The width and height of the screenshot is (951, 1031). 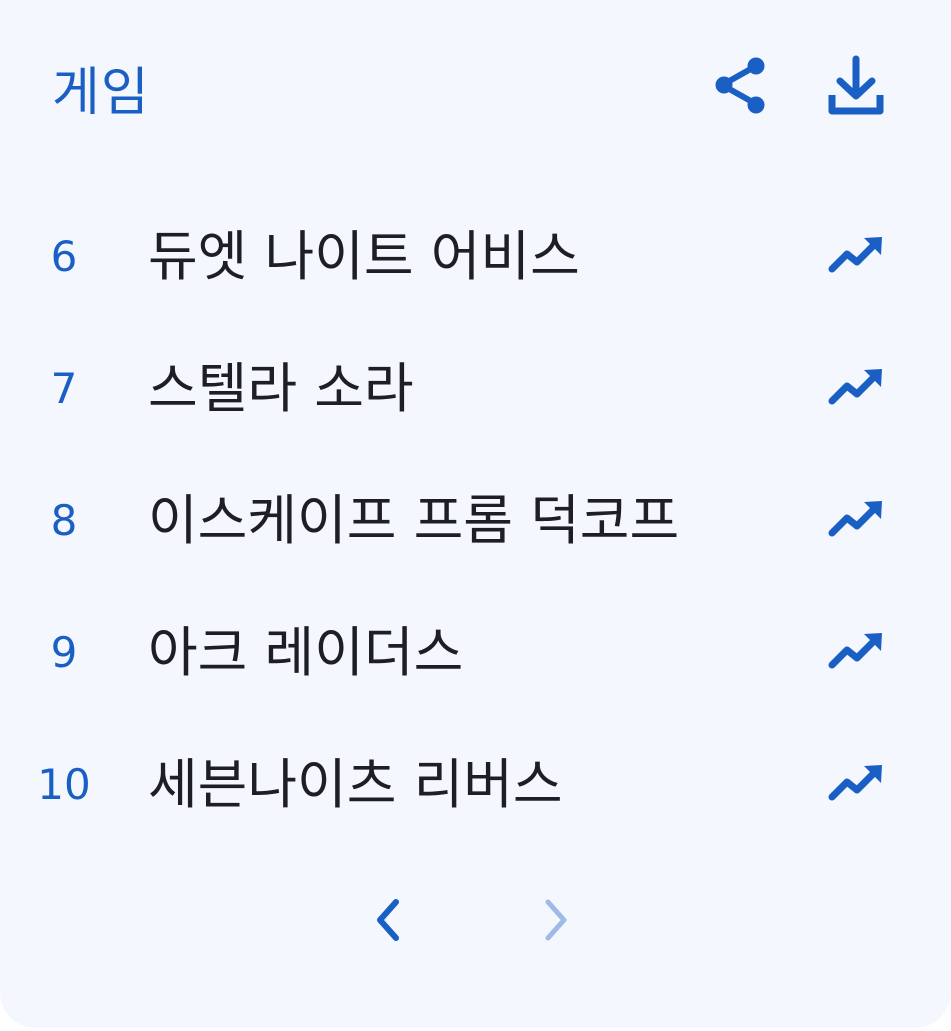 I want to click on rank-number: 8, so click(x=64, y=520).